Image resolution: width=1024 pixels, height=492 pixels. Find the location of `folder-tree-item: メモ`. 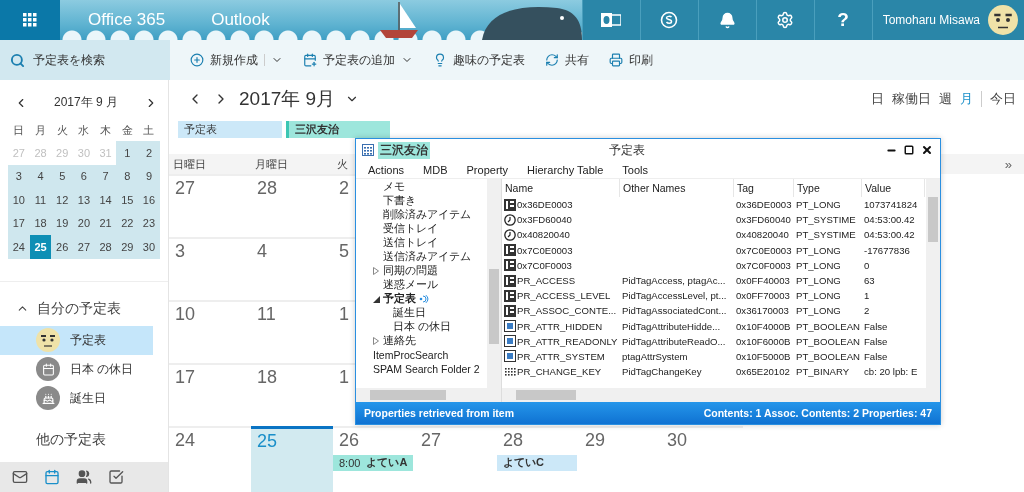

folder-tree-item: メモ is located at coordinates (421, 187).